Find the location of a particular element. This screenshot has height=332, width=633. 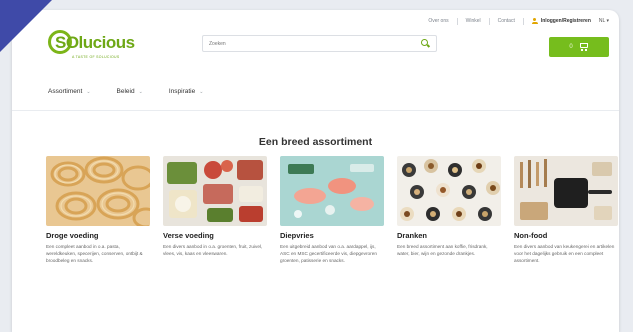

language-selector: NL ▾ is located at coordinates (604, 21).